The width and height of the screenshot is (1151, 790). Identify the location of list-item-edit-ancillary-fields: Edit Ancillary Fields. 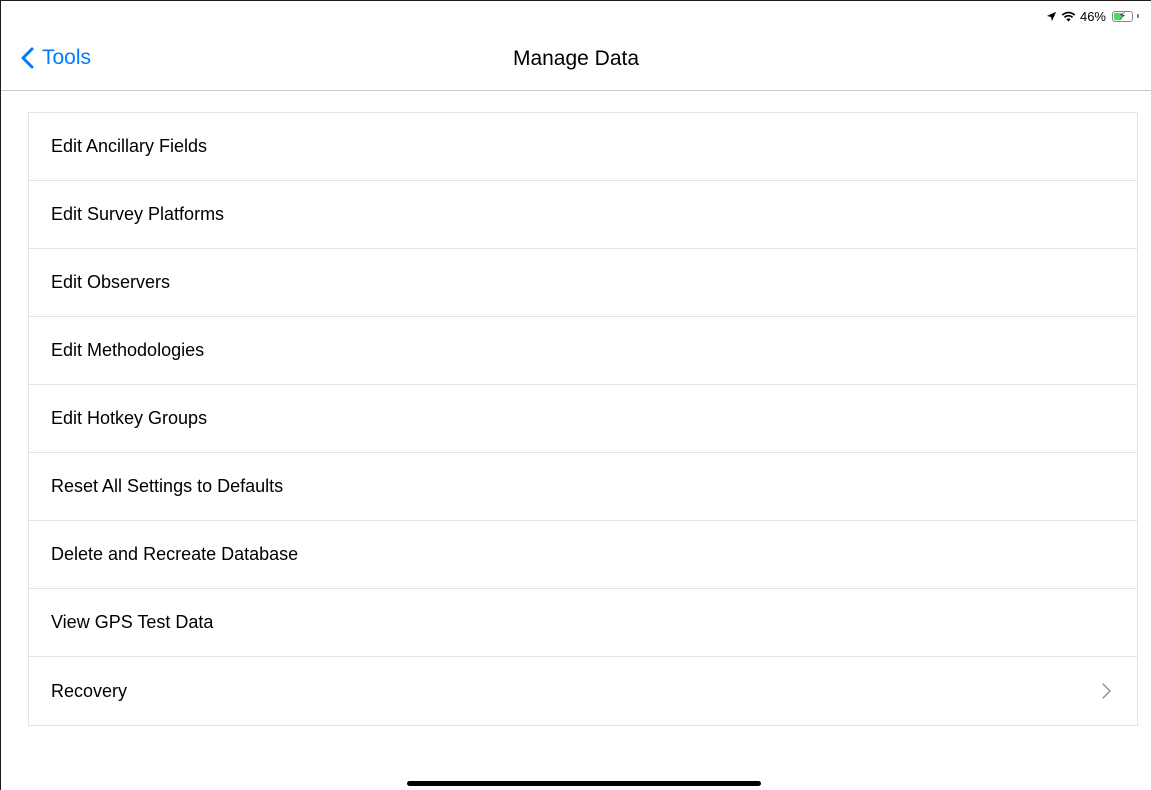
(583, 147).